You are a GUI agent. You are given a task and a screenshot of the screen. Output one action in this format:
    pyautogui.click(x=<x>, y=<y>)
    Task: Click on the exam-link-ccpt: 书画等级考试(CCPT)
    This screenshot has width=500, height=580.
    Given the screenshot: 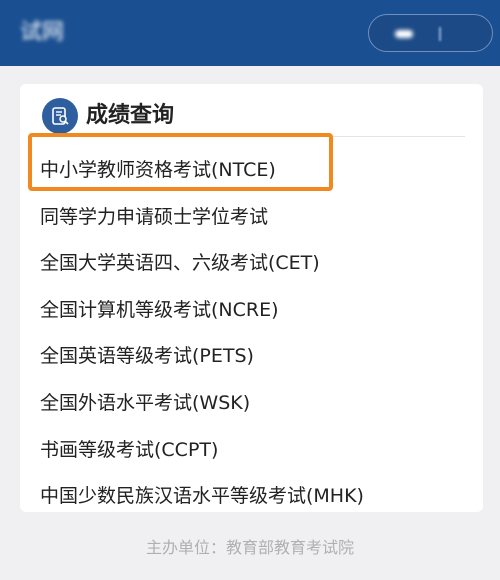 What is the action you would take?
    pyautogui.click(x=255, y=453)
    